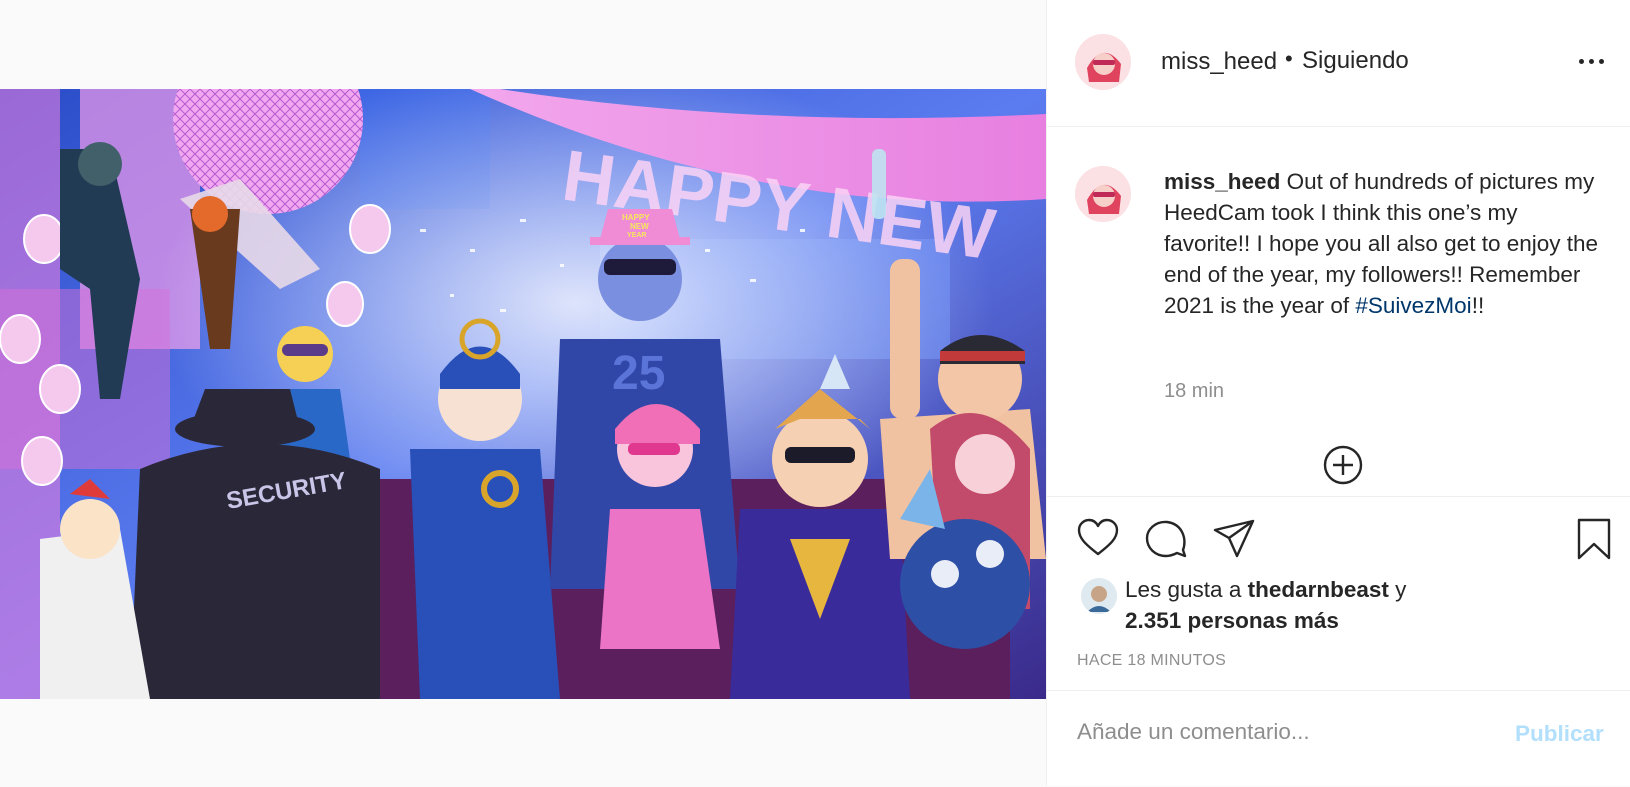 The width and height of the screenshot is (1630, 787). I want to click on jersey-text: 25, so click(638, 373).